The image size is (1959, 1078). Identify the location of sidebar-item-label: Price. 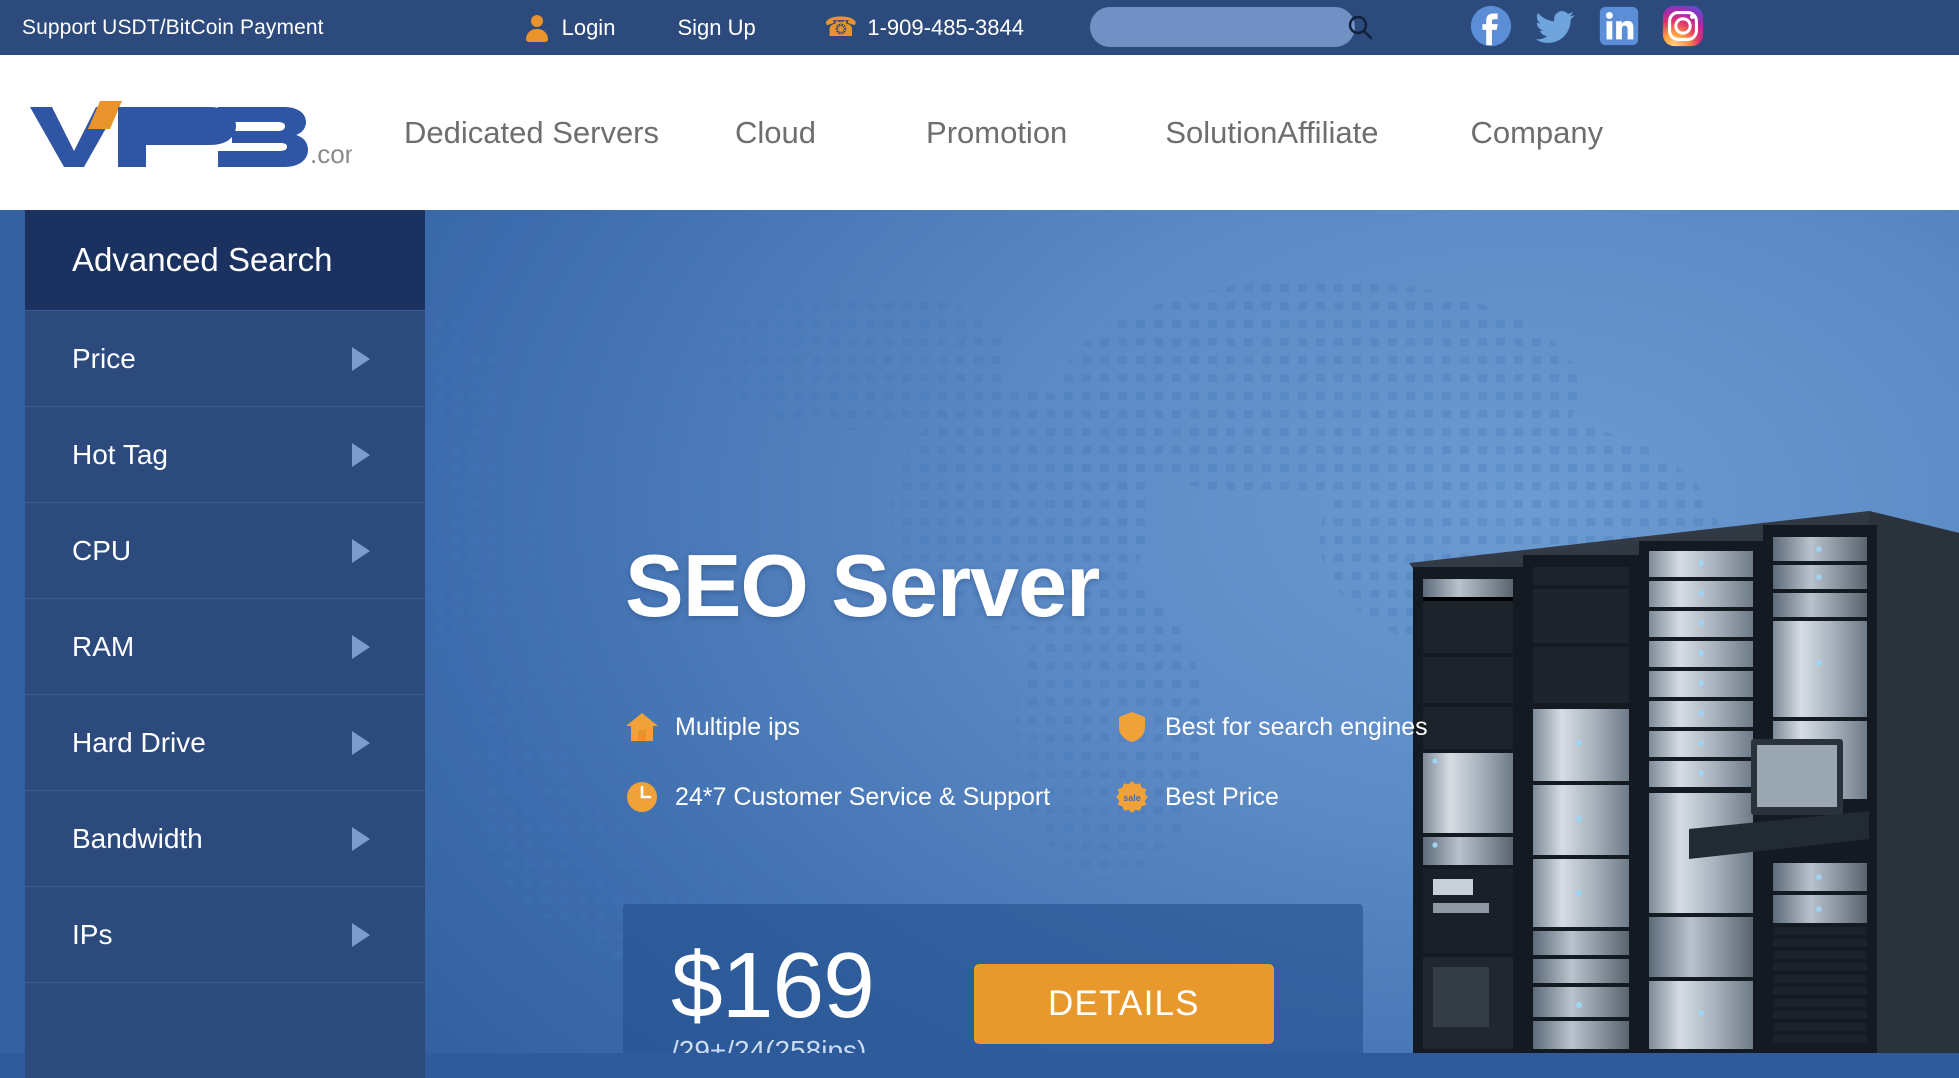
(104, 358).